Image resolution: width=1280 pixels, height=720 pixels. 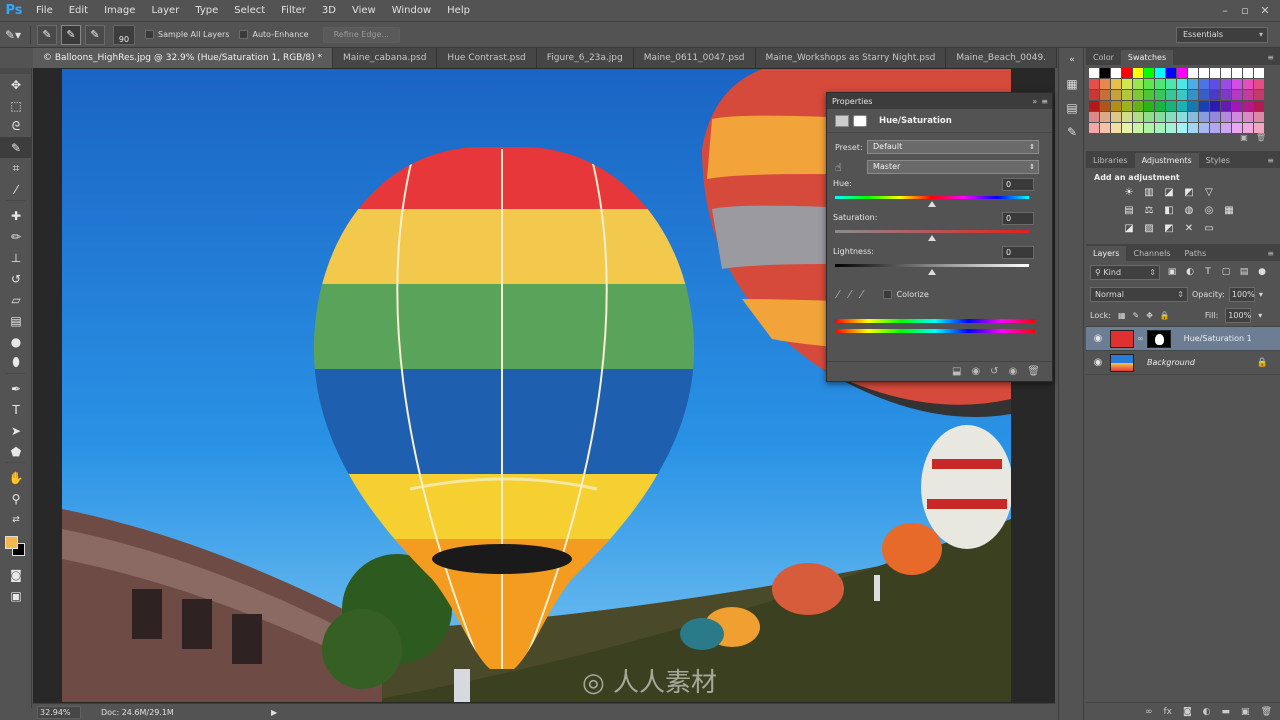 What do you see at coordinates (862, 294) in the screenshot?
I see `eyedropper-minus-icon: ⁄` at bounding box center [862, 294].